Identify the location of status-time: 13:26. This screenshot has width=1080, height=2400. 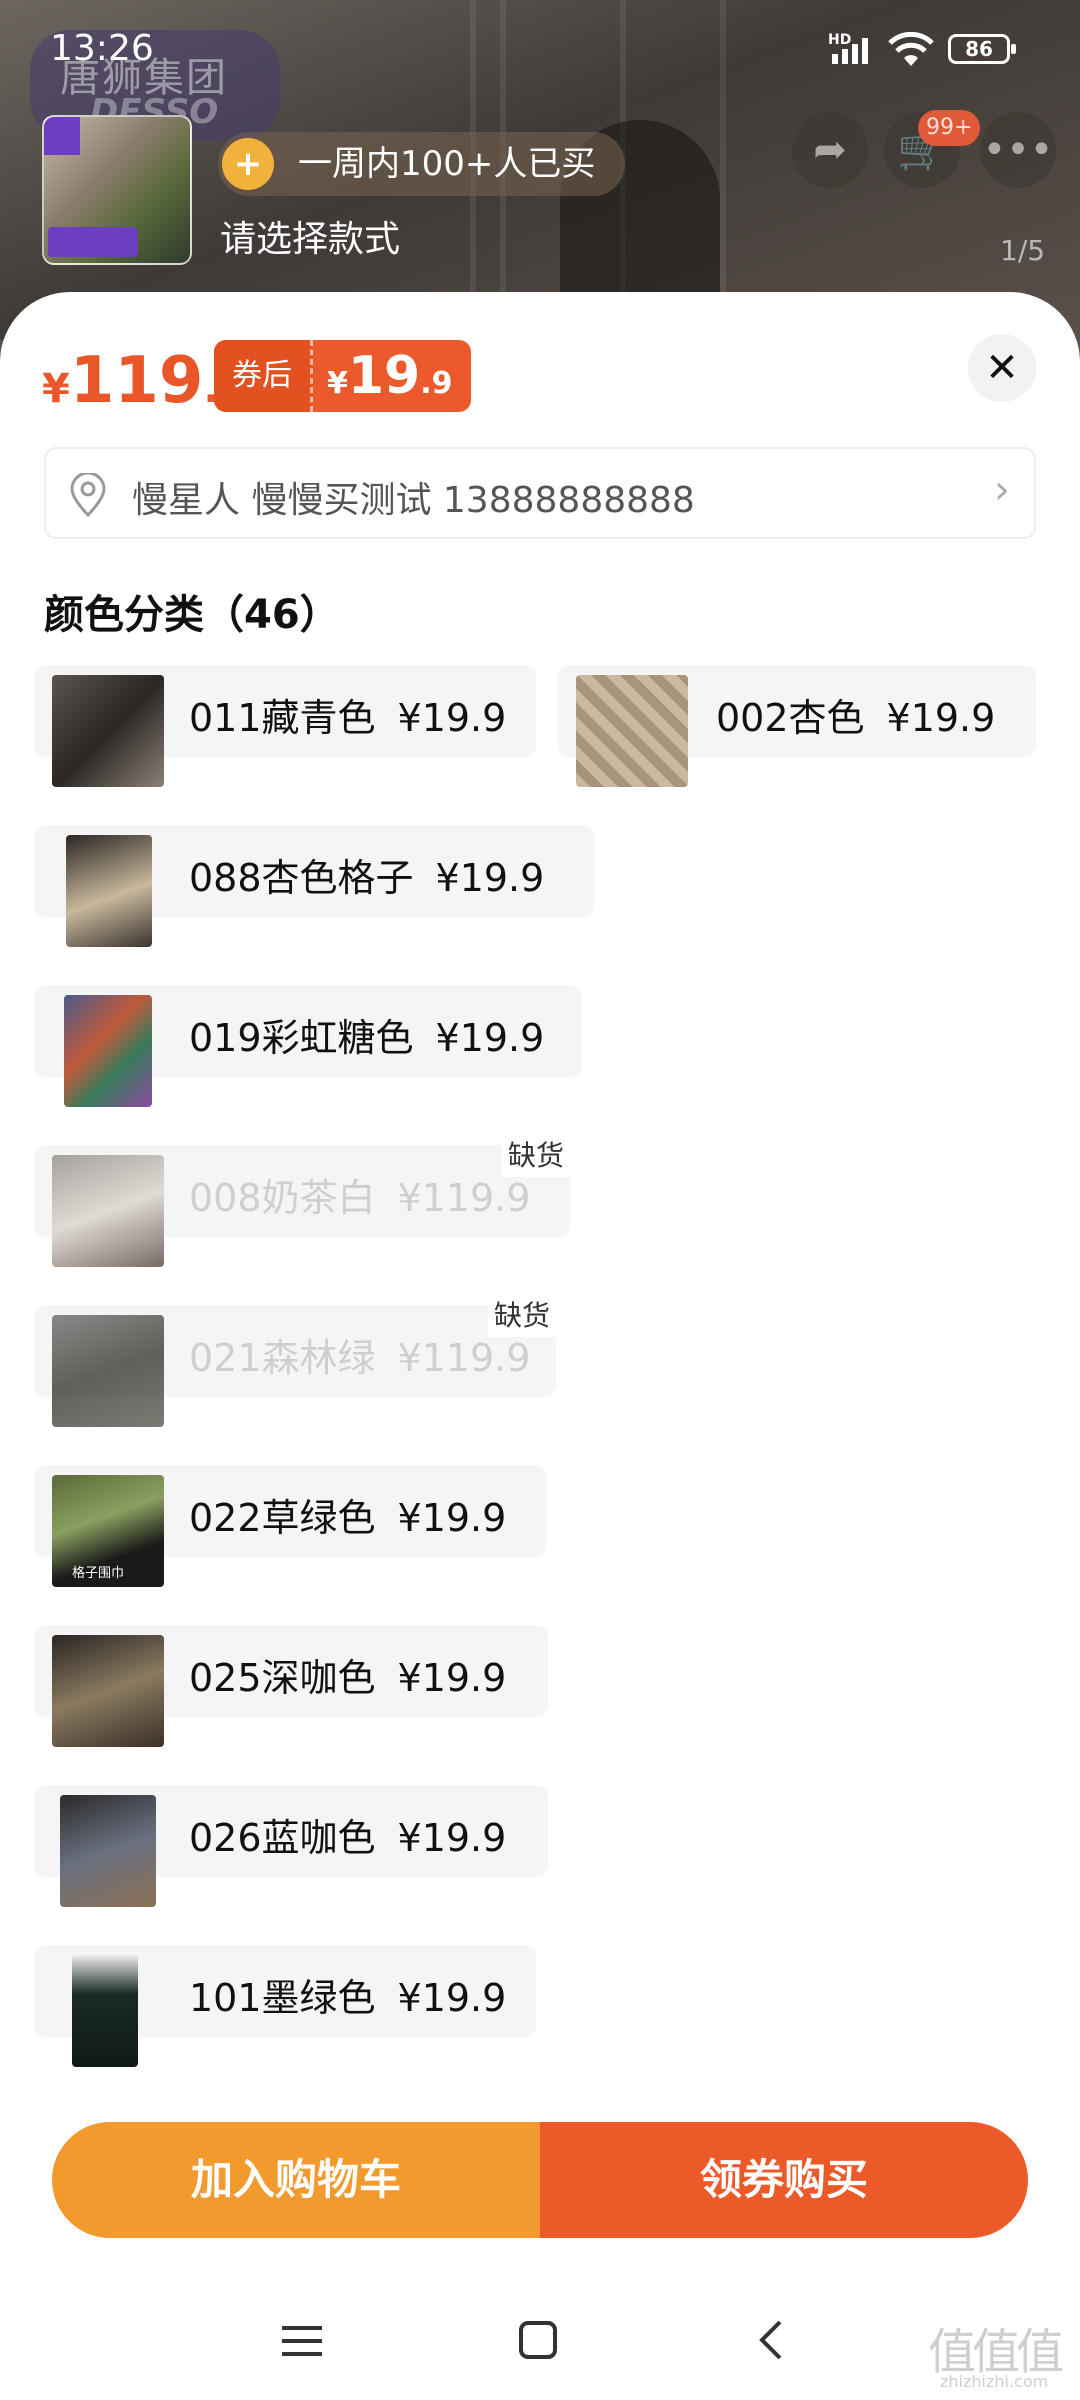
(102, 48).